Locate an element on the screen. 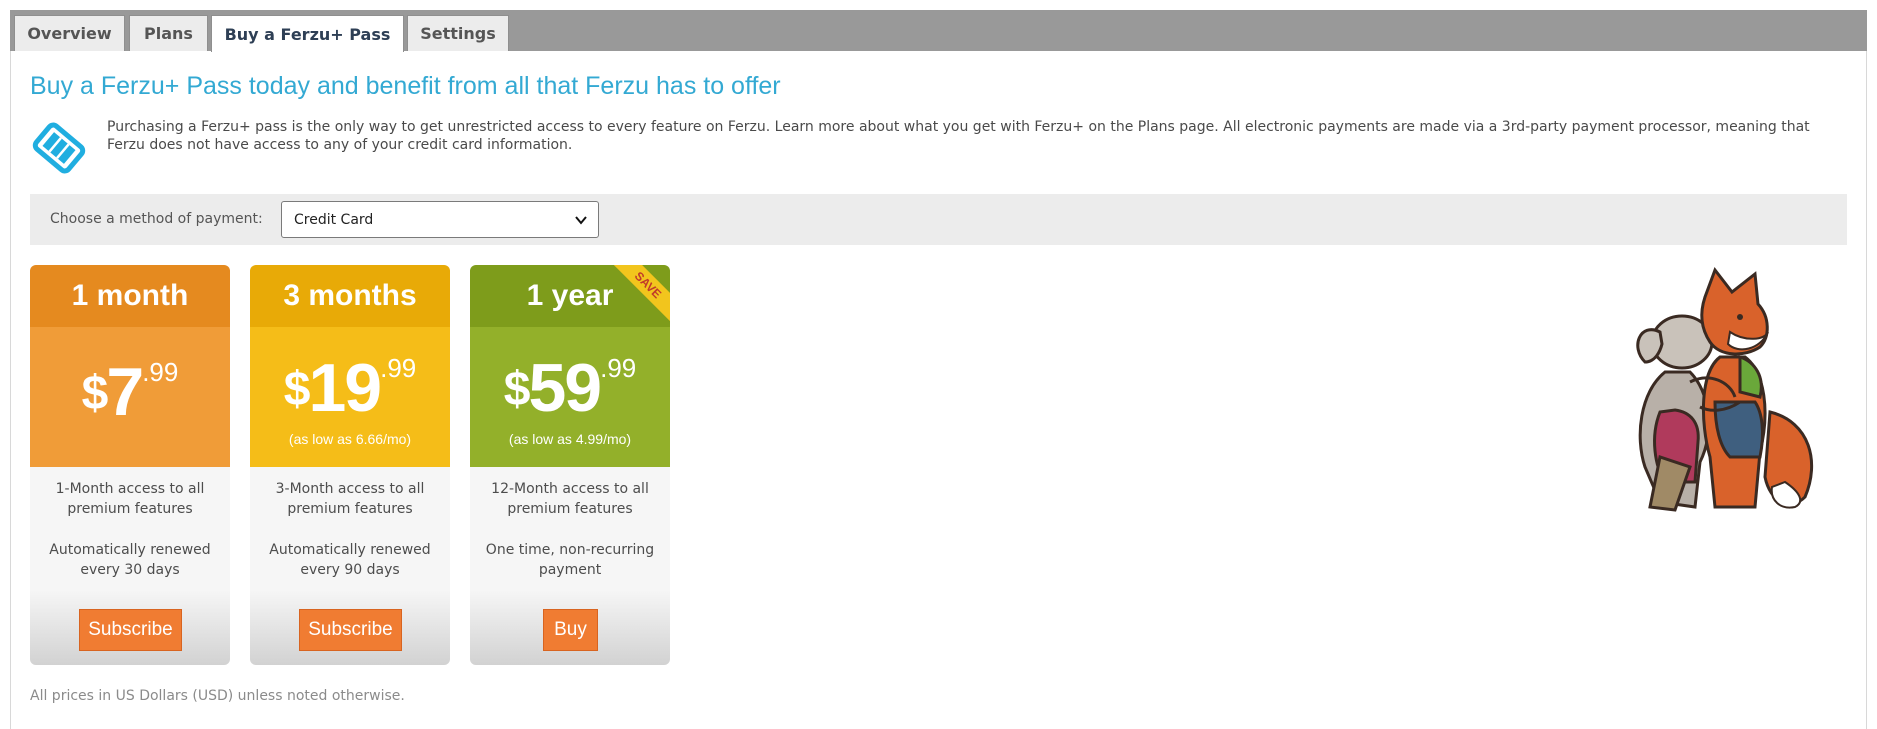  plan-price: $19.99 is located at coordinates (350, 388).